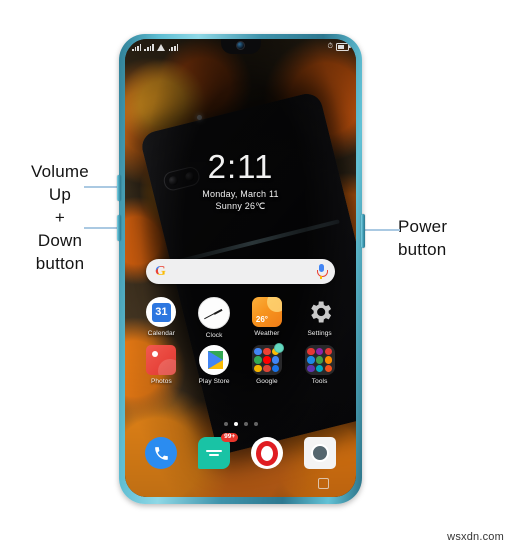  Describe the element at coordinates (214, 335) in the screenshot. I see `app-label: Clock` at that location.